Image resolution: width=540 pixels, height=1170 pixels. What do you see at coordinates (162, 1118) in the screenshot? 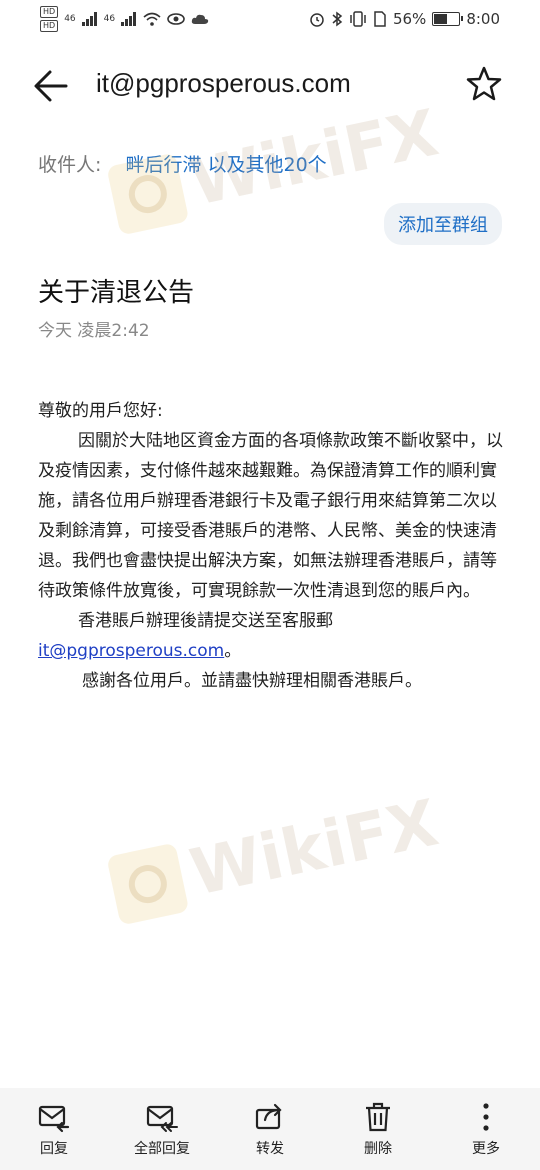
I see `reply-all-icon` at bounding box center [162, 1118].